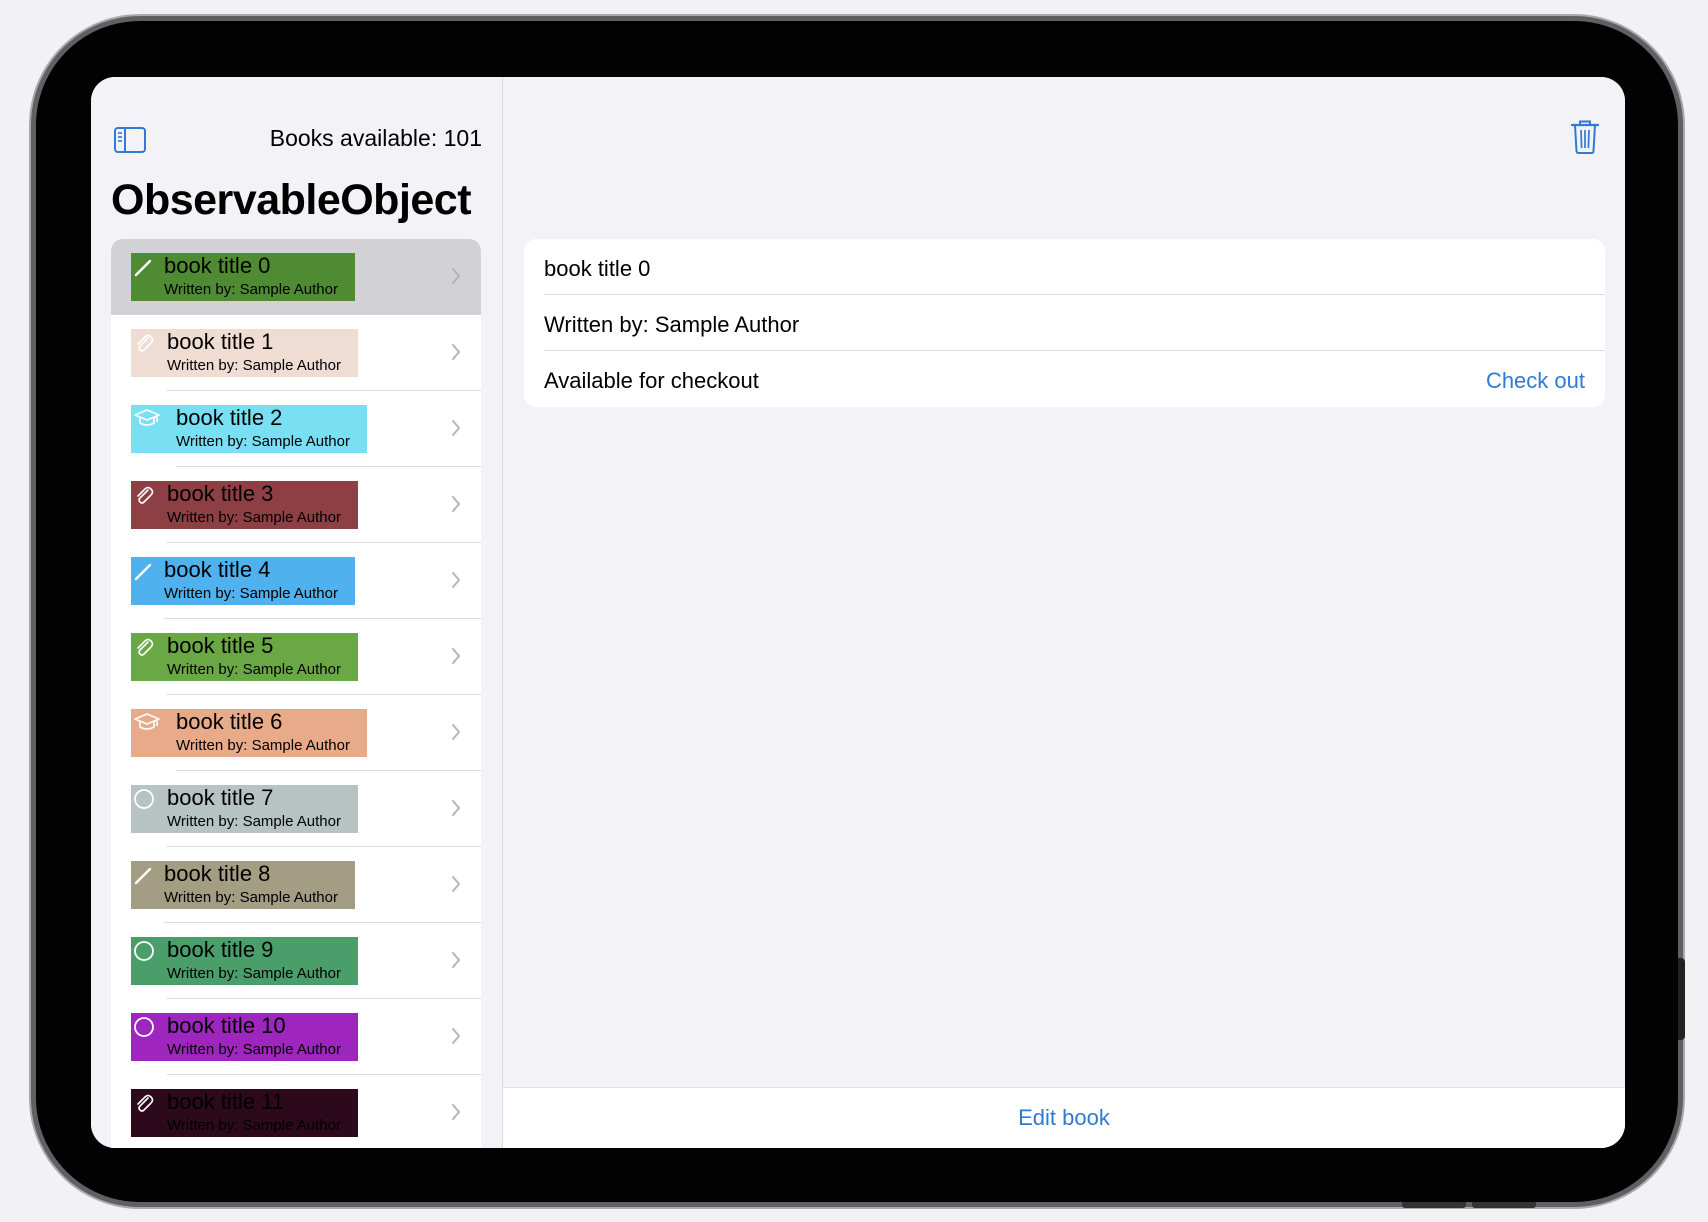  I want to click on book-list-item: book title 6 Written by: Sample Author, so click(296, 733).